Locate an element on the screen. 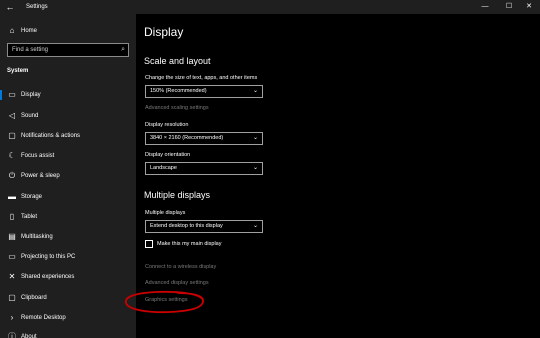 This screenshot has width=540, height=338. sidebar-item-label: Clipboard is located at coordinates (34, 298).